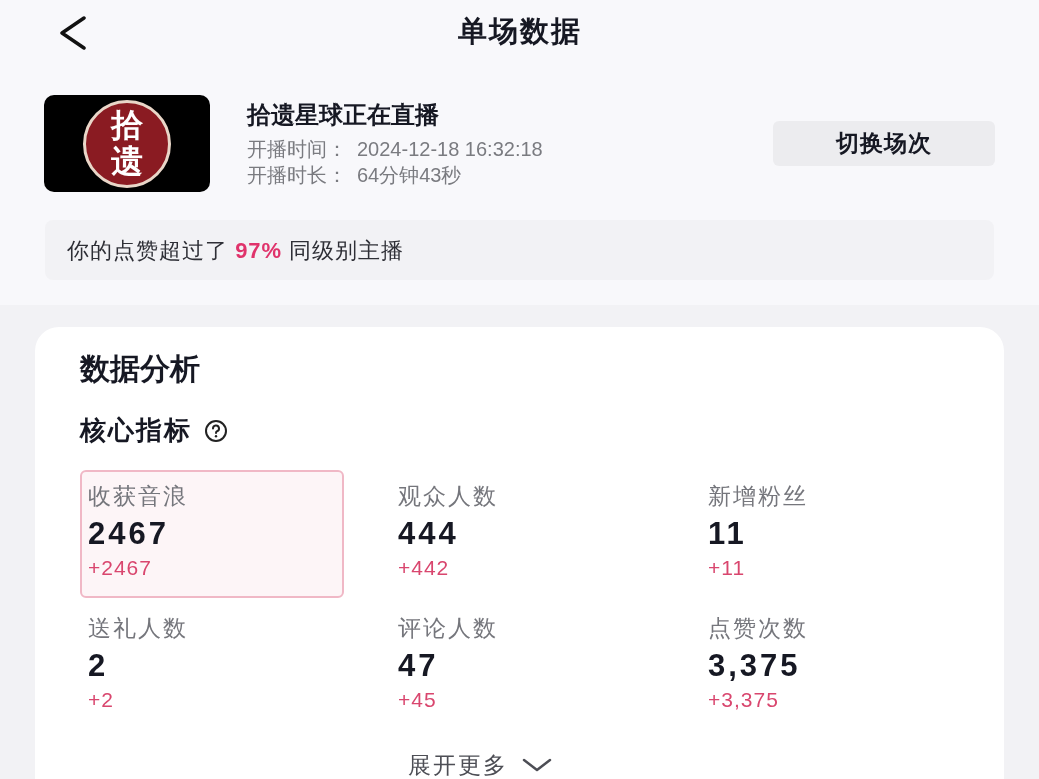 This screenshot has height=779, width=1039. Describe the element at coordinates (101, 700) in the screenshot. I see `metric-change: +2` at that location.